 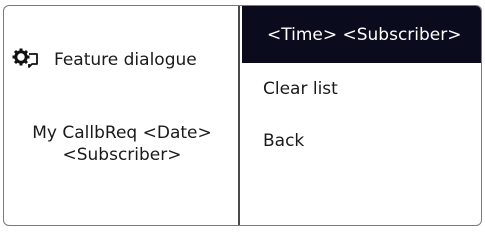 I want to click on feature-header: Feature dialogue, so click(x=104, y=60).